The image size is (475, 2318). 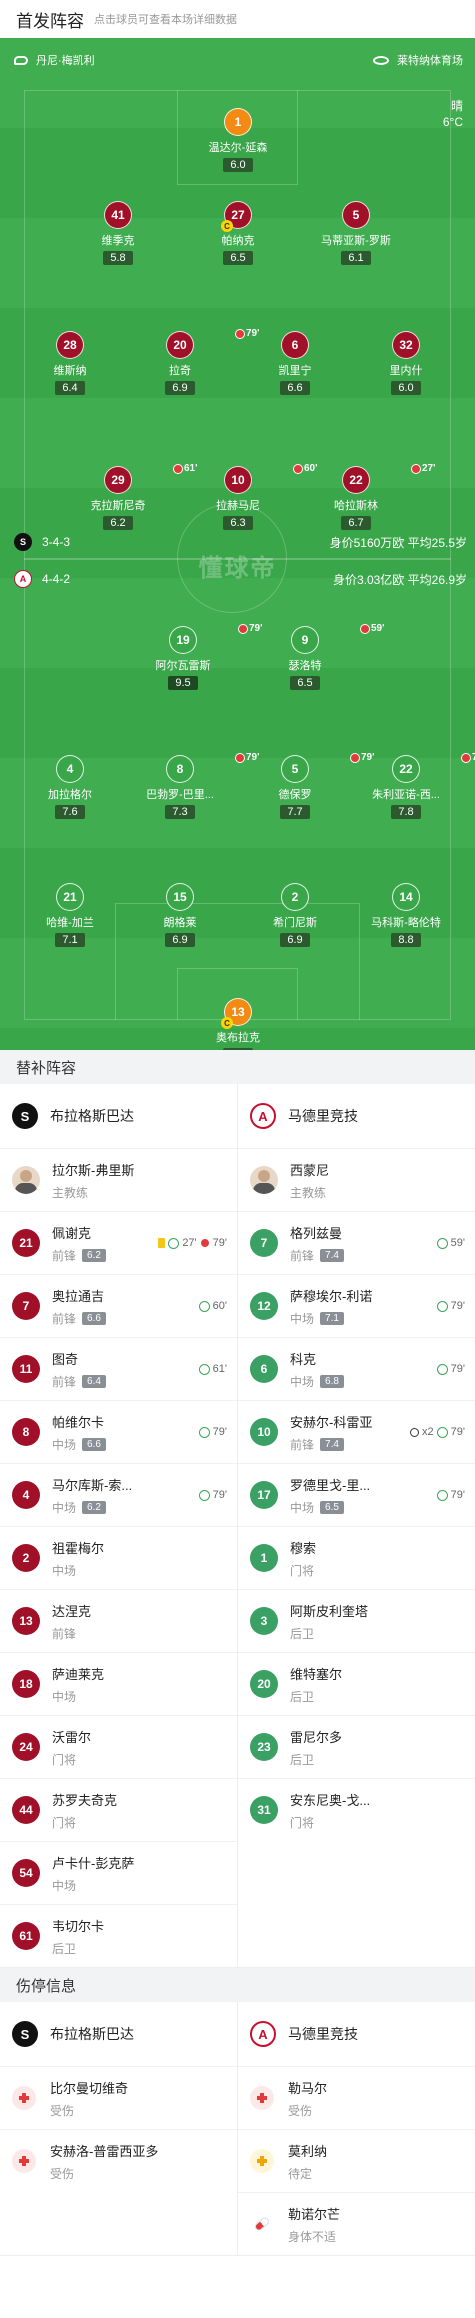 I want to click on referee-info: 丹尼·梅凯利, so click(x=54, y=60).